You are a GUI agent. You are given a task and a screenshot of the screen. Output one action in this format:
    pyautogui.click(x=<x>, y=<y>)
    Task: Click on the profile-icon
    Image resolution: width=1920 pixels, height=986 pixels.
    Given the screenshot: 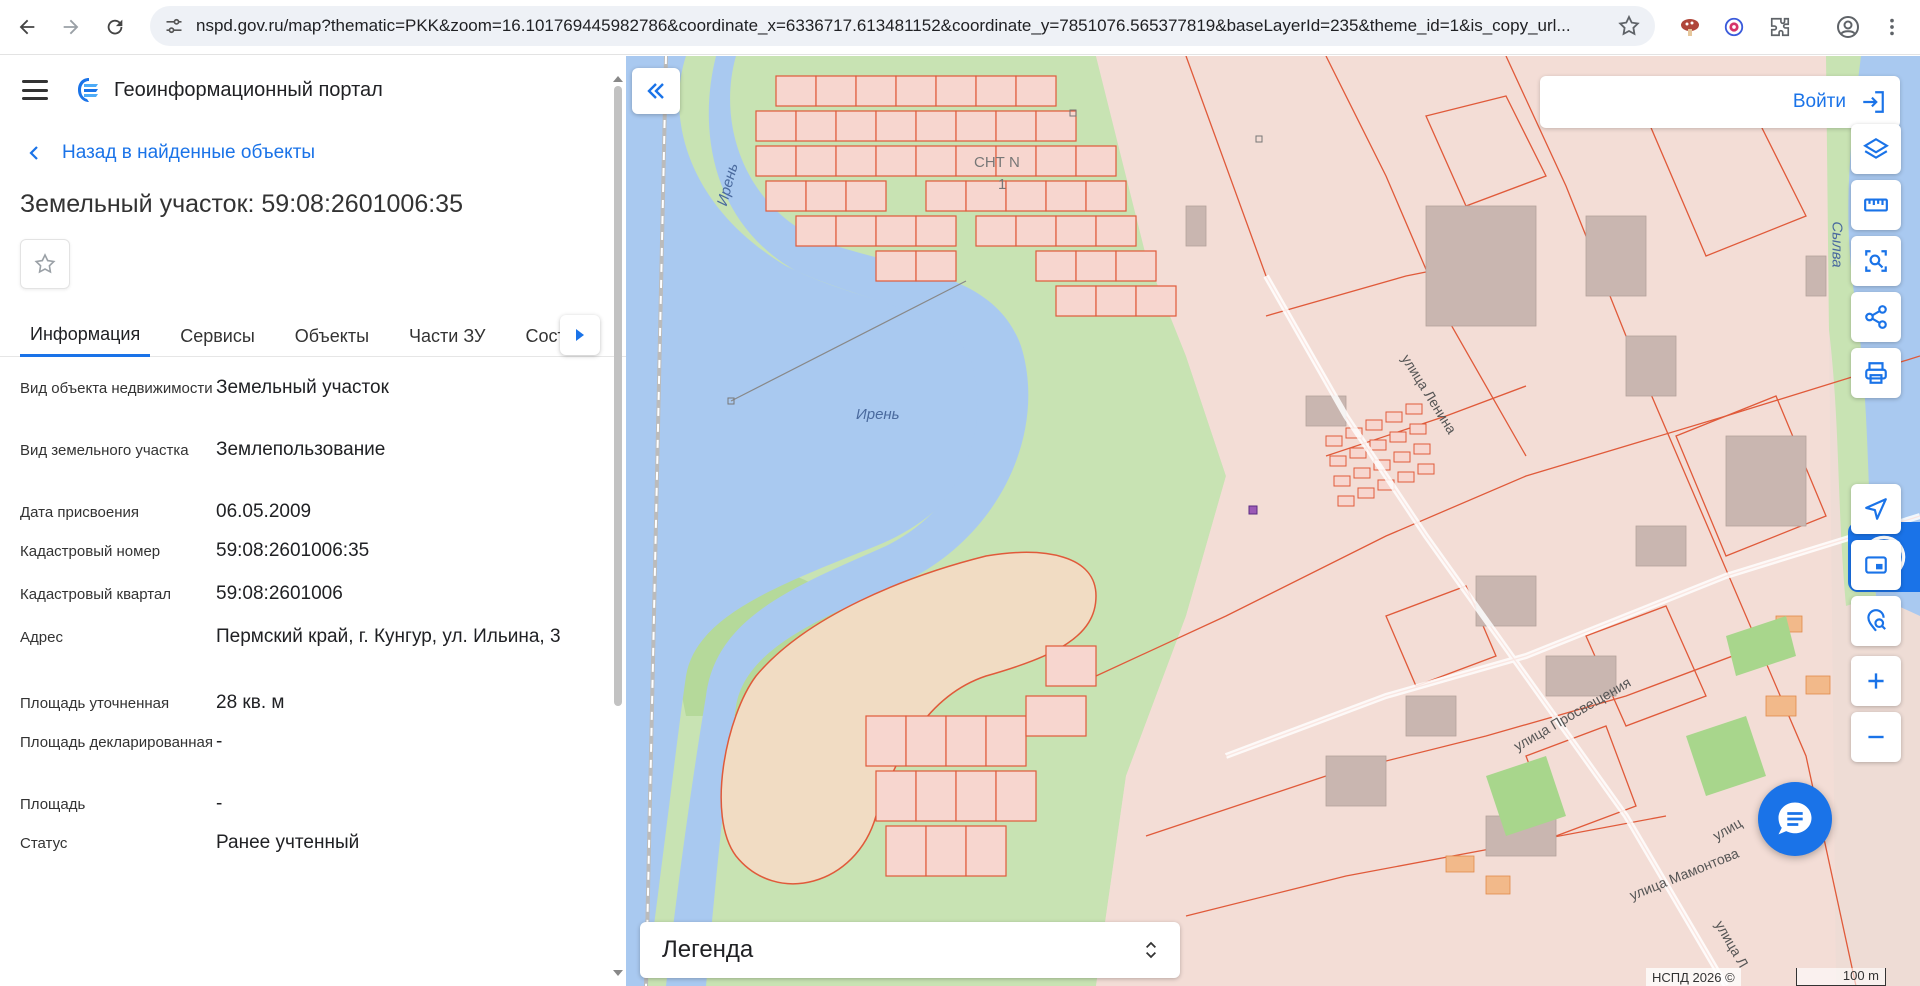 What is the action you would take?
    pyautogui.click(x=1848, y=27)
    